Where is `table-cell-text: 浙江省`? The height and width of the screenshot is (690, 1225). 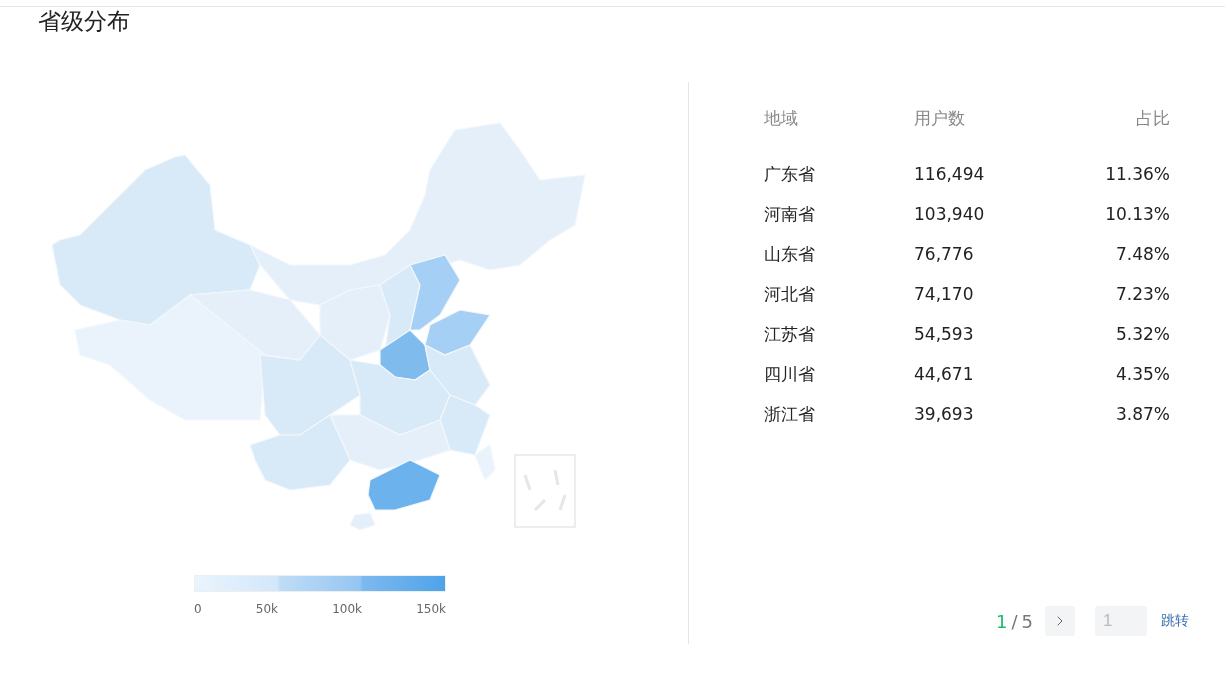
table-cell-text: 浙江省 is located at coordinates (790, 414).